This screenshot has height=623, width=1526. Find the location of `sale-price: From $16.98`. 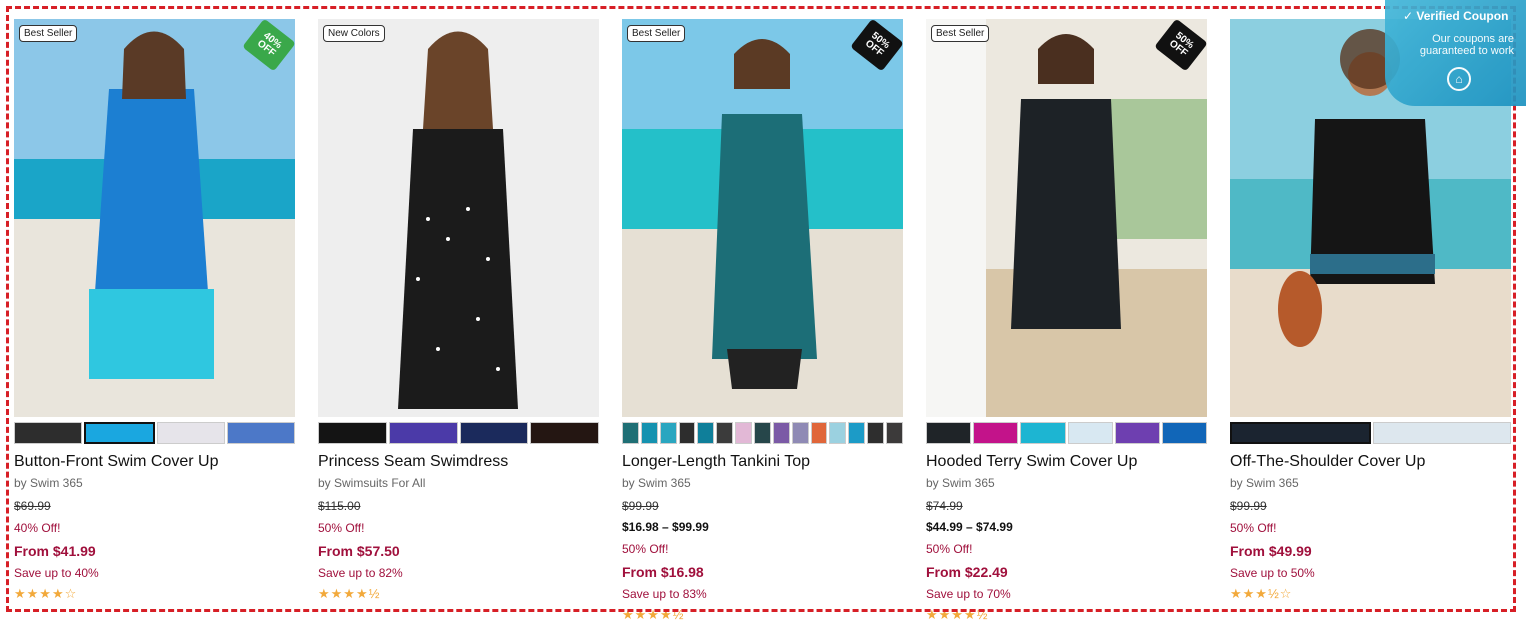

sale-price: From $16.98 is located at coordinates (663, 572).